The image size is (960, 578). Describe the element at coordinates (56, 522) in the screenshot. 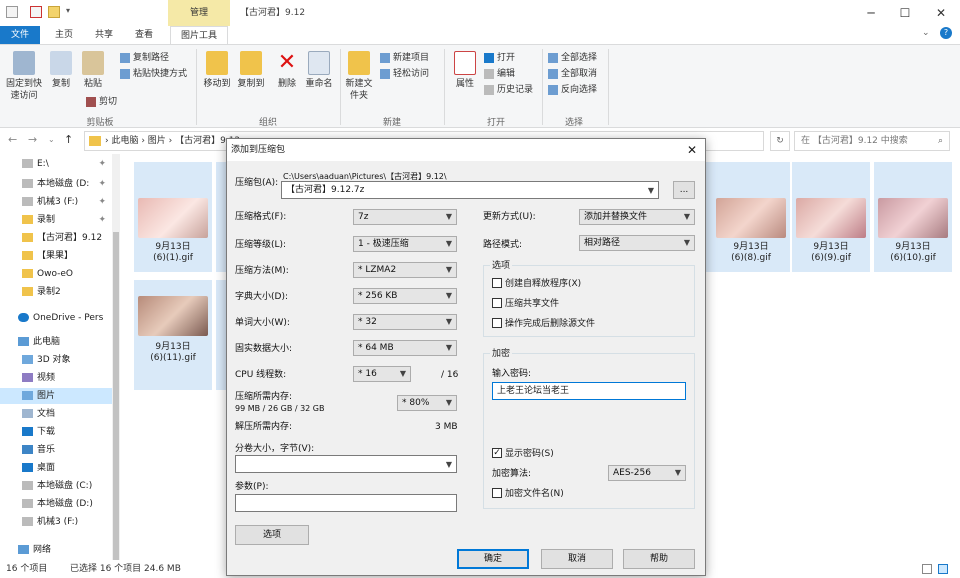

I see `nav-item-drive-f2: 机械3 (F:)` at that location.